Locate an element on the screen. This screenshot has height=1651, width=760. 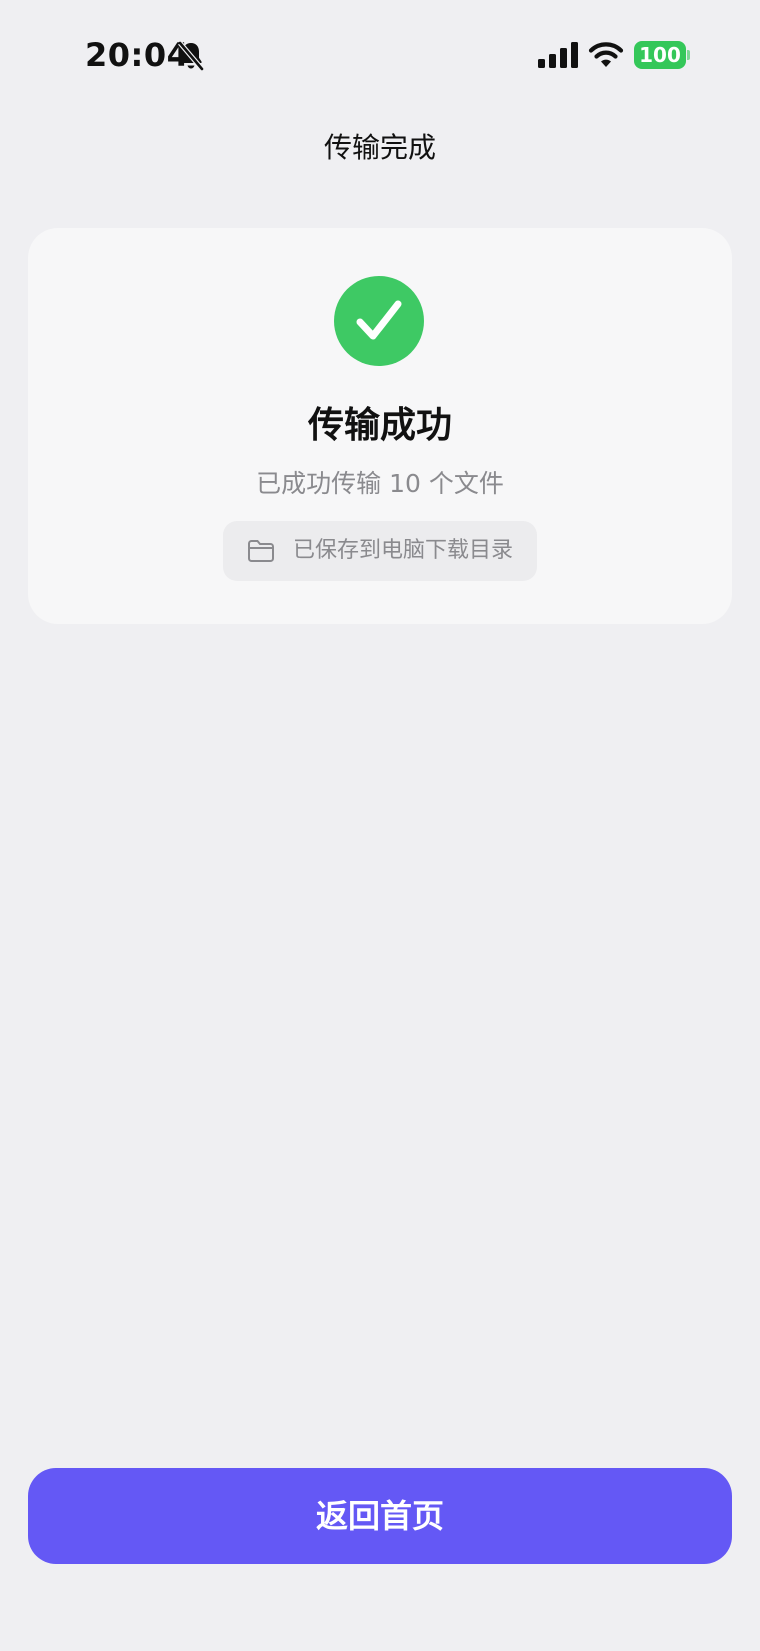
status-time: 20:04 is located at coordinates (137, 55).